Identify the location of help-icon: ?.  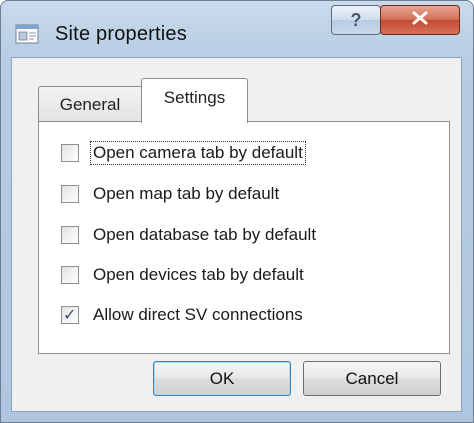
(356, 19).